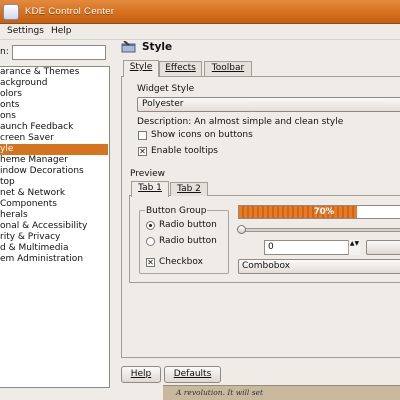 Image resolution: width=400 pixels, height=400 pixels. What do you see at coordinates (25, 31) in the screenshot?
I see `menu-settings: Settings` at bounding box center [25, 31].